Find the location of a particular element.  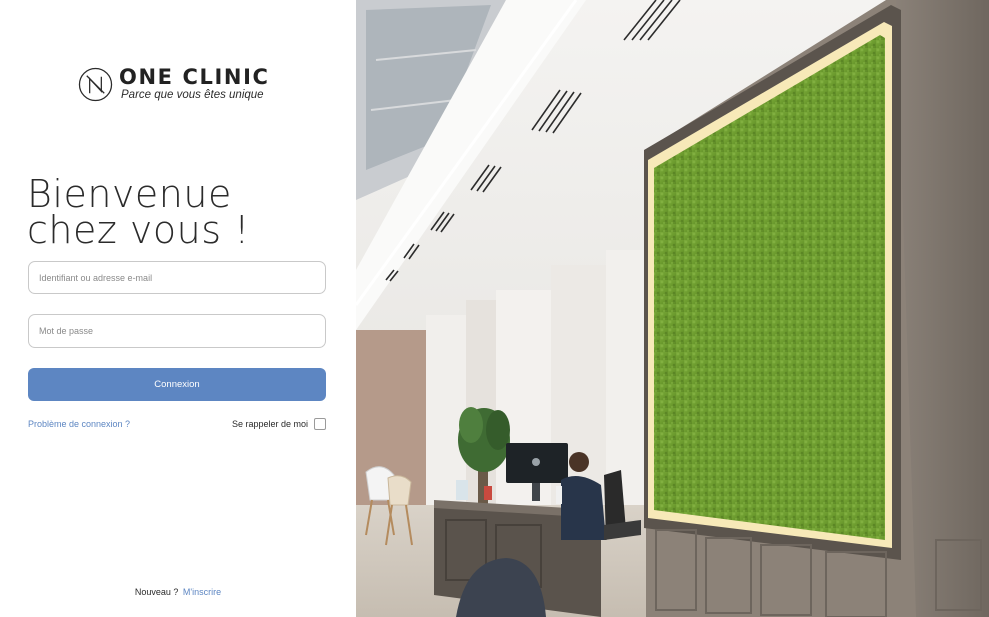

signup-row: Nouveau ? M'inscrire is located at coordinates (178, 592).